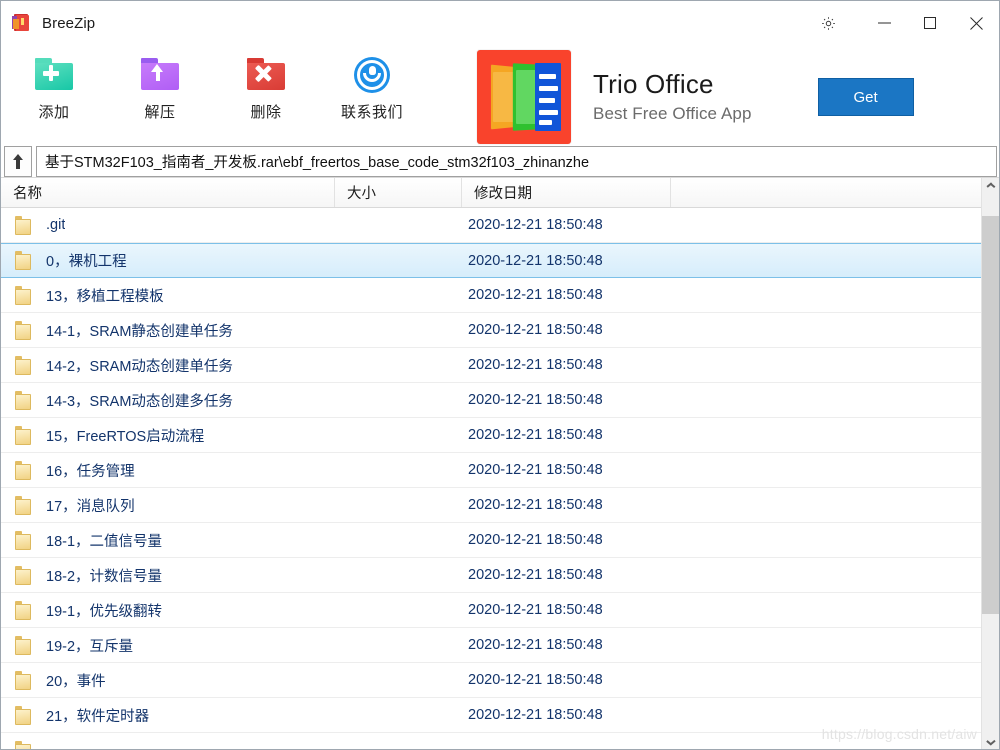  I want to click on close-button, so click(976, 23).